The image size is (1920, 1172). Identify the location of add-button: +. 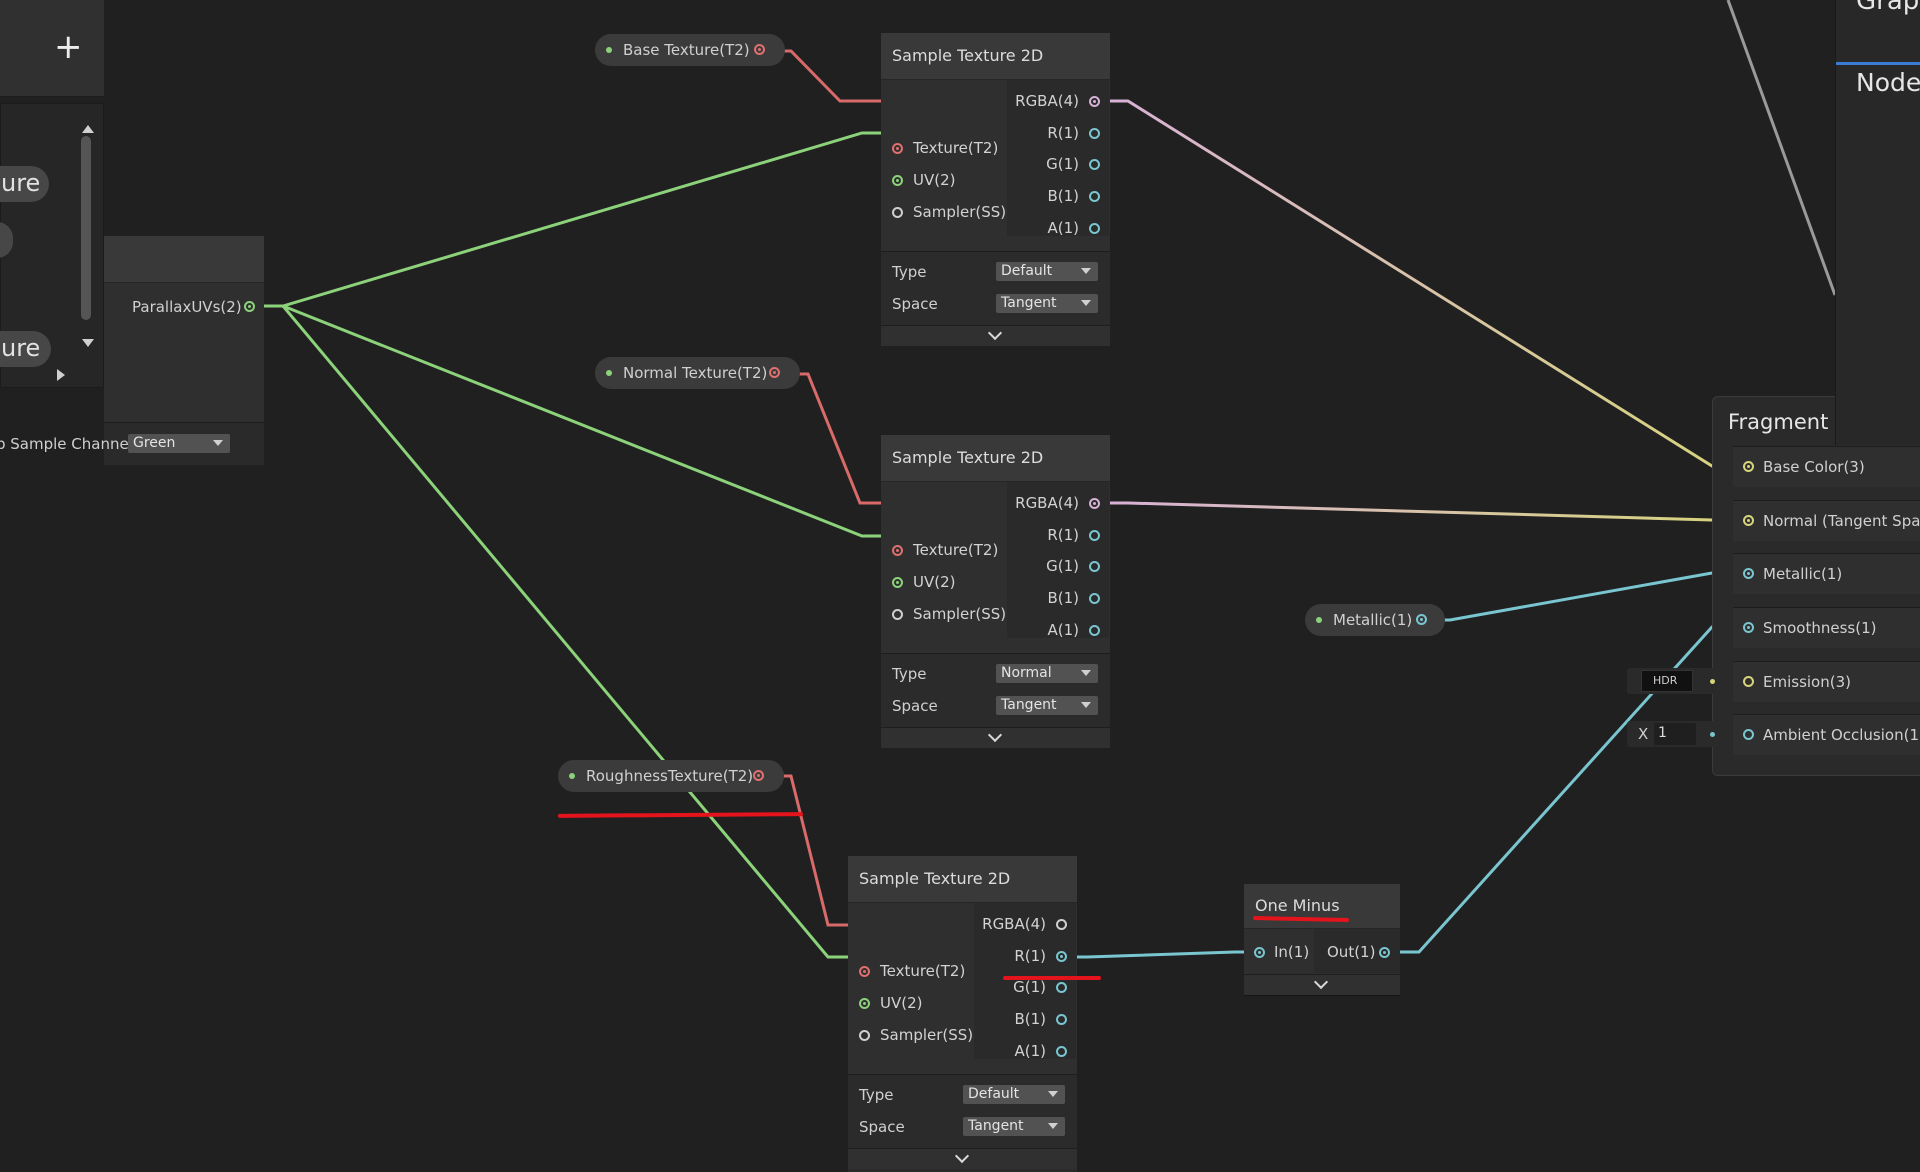
(68, 47).